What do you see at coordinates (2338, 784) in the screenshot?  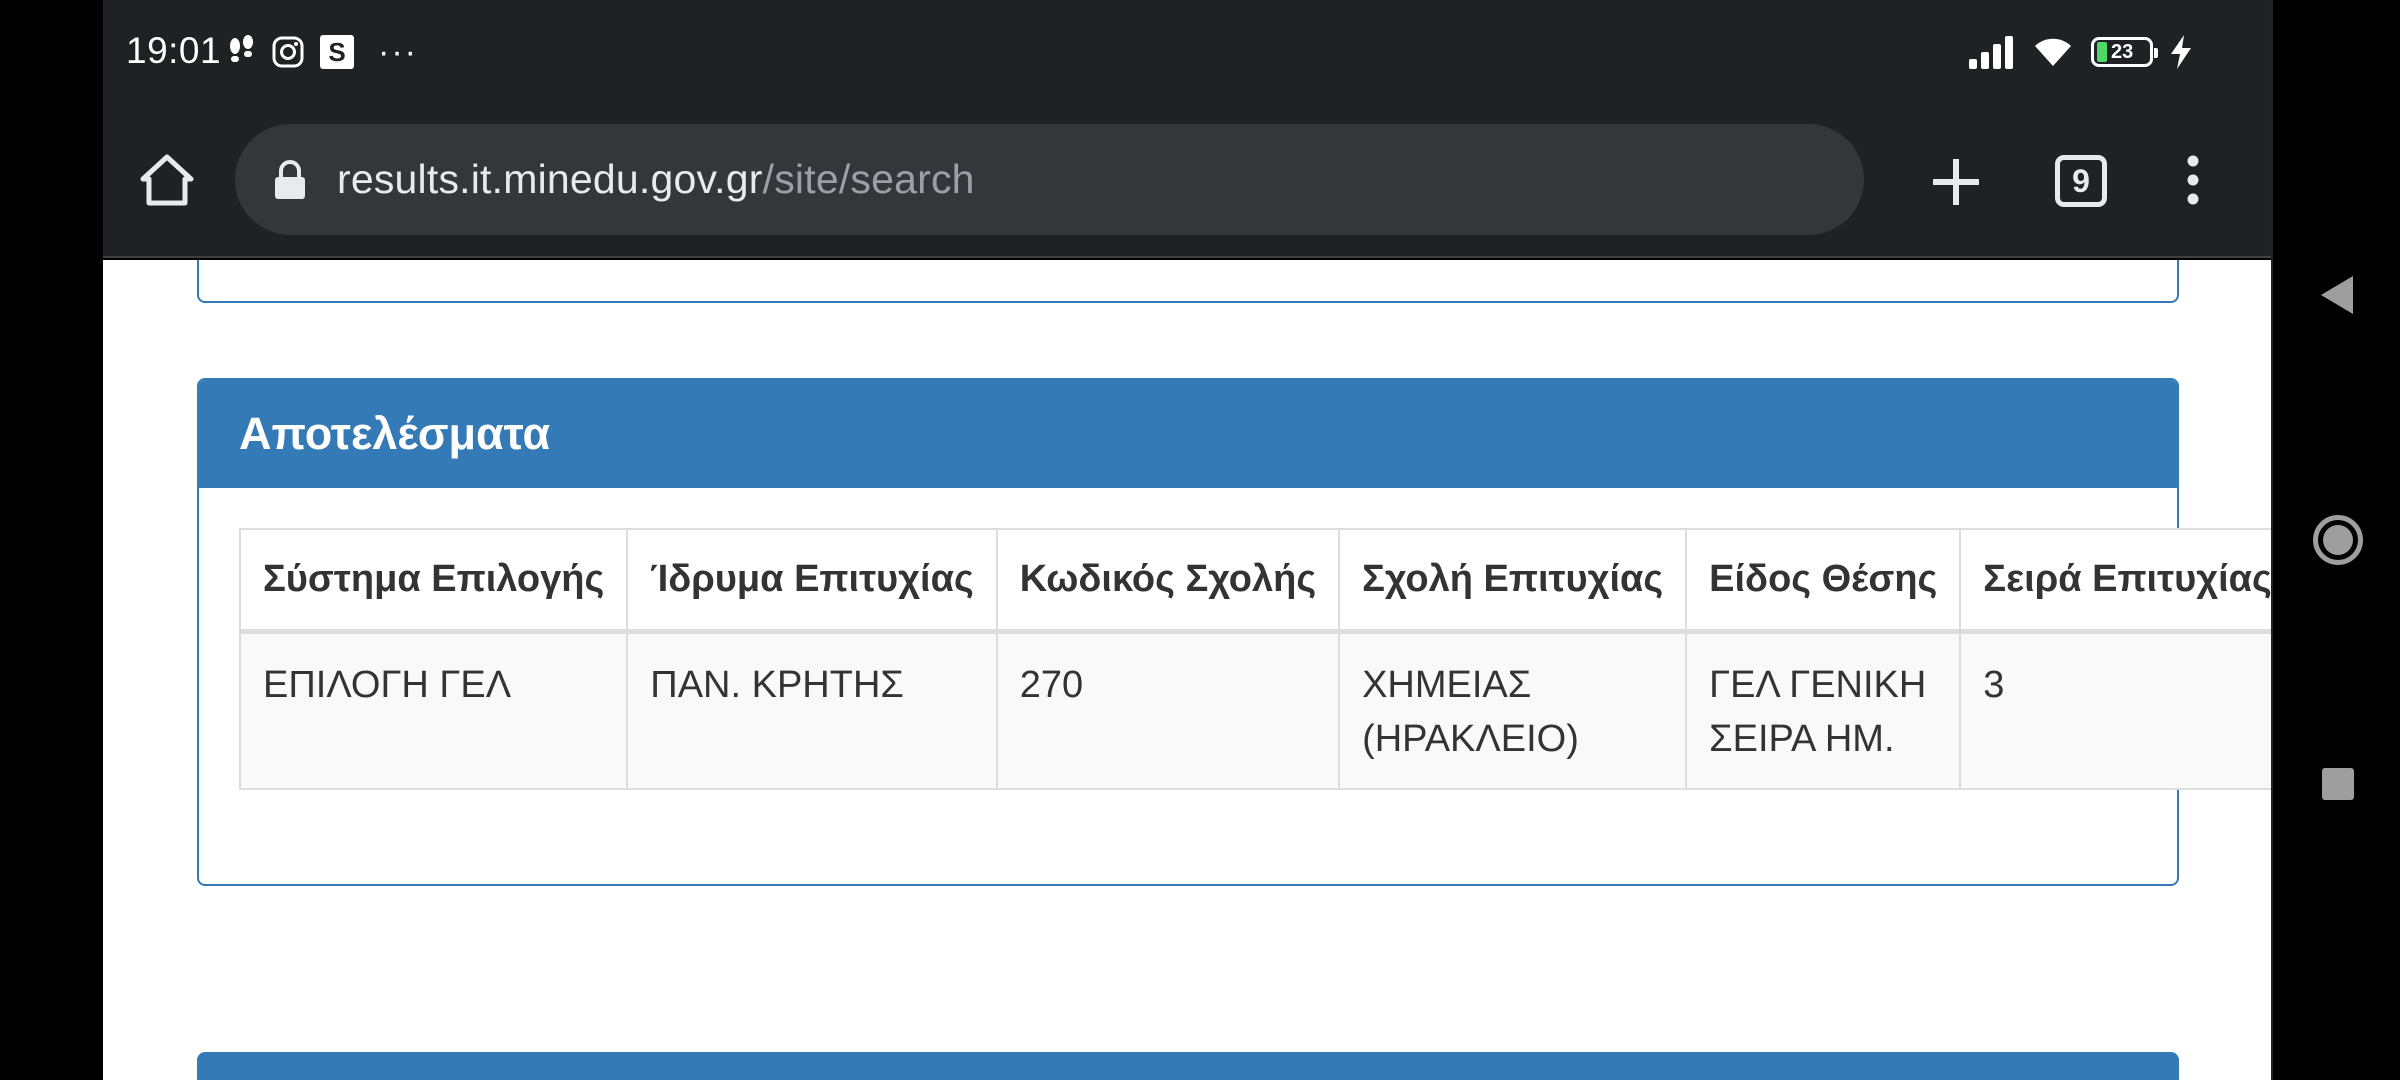 I see `recents-button` at bounding box center [2338, 784].